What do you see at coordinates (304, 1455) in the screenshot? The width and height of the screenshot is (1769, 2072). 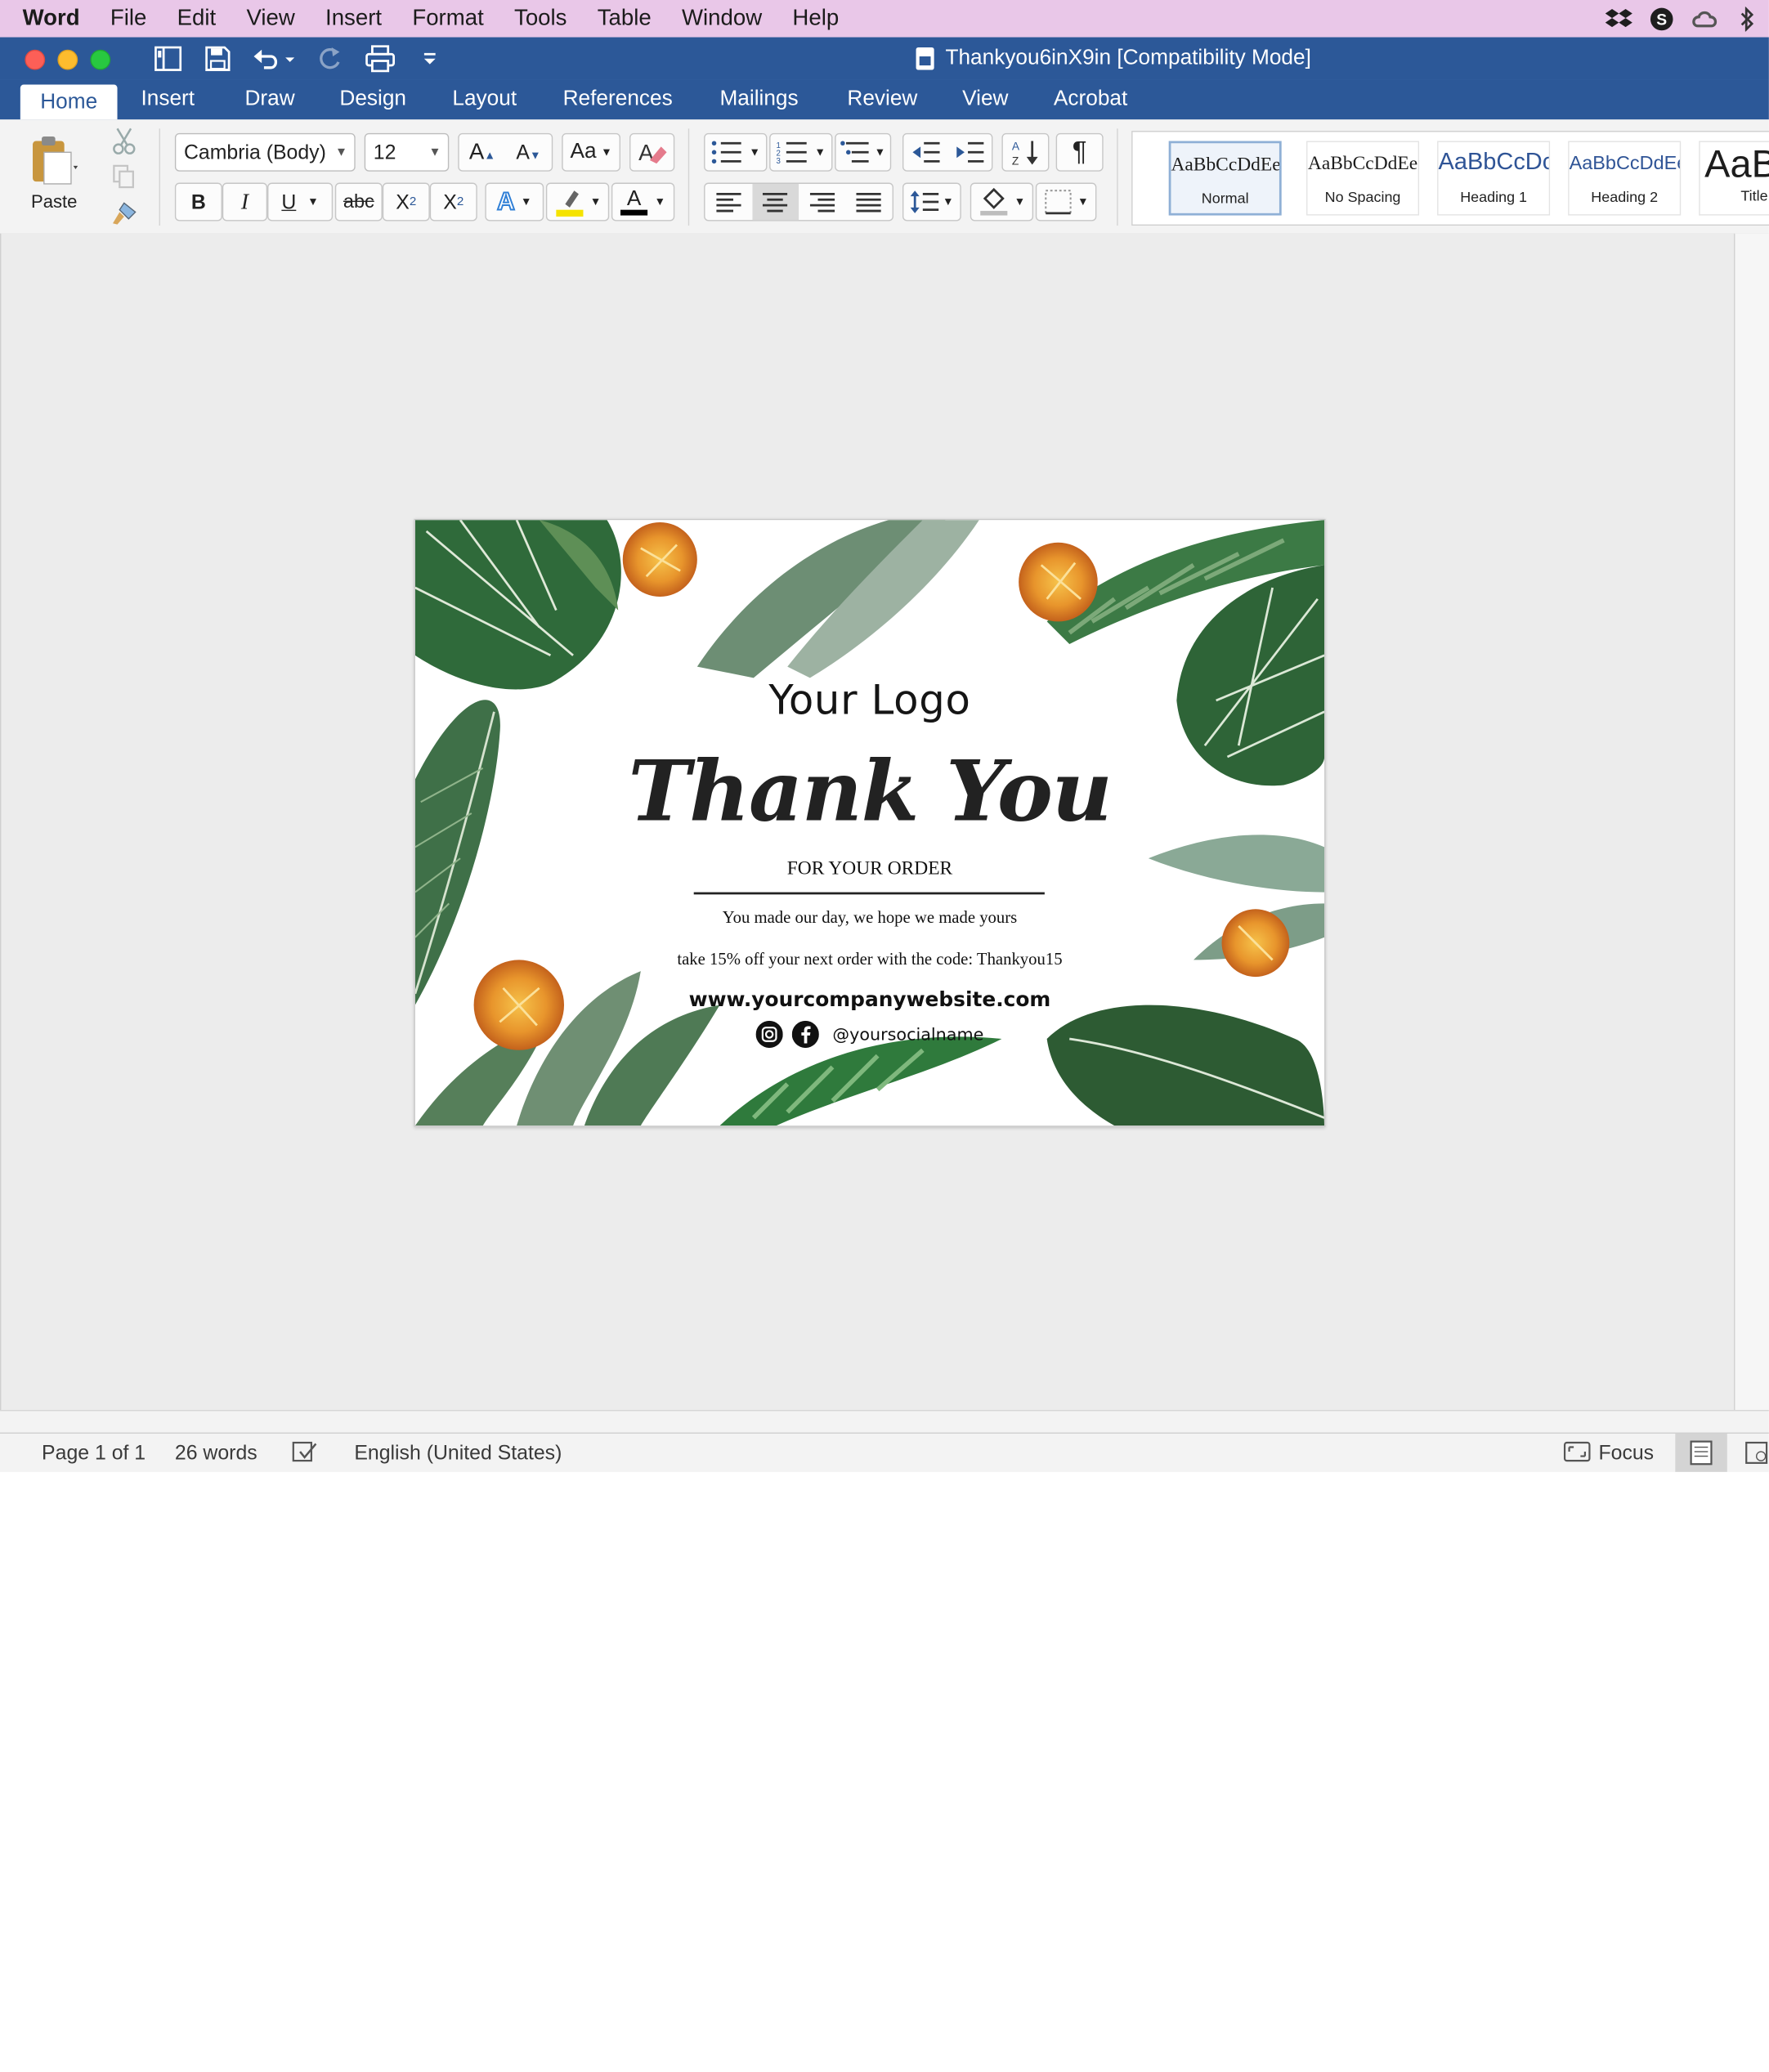 I see `proofing-icon` at bounding box center [304, 1455].